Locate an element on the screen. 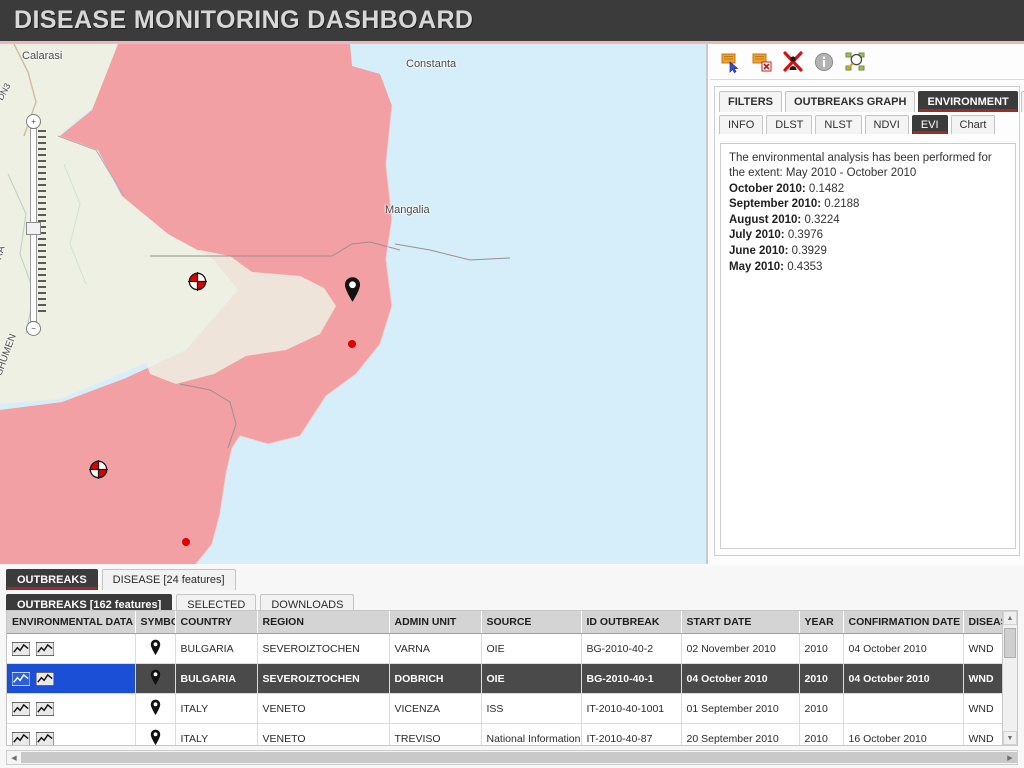 The image size is (1024, 768). table-horizontal-scrollbar: ◀ ▶ is located at coordinates (512, 757).